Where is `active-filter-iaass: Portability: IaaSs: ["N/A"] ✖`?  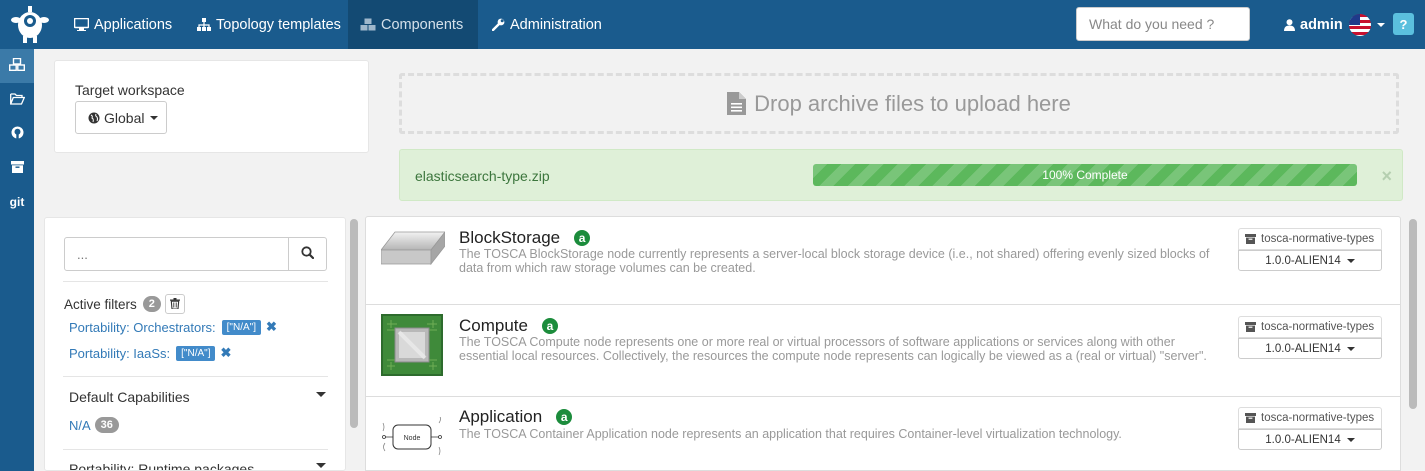
active-filter-iaass: Portability: IaaSs: ["N/A"] ✖ is located at coordinates (150, 353).